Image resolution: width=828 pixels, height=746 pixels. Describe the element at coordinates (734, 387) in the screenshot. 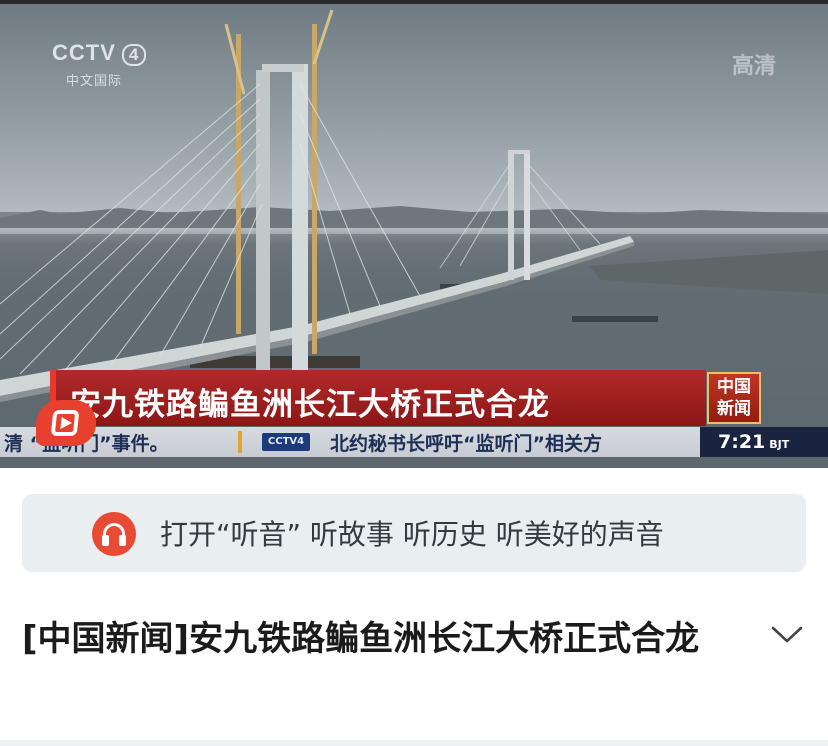

I see `news-logo-line1: 中国` at that location.